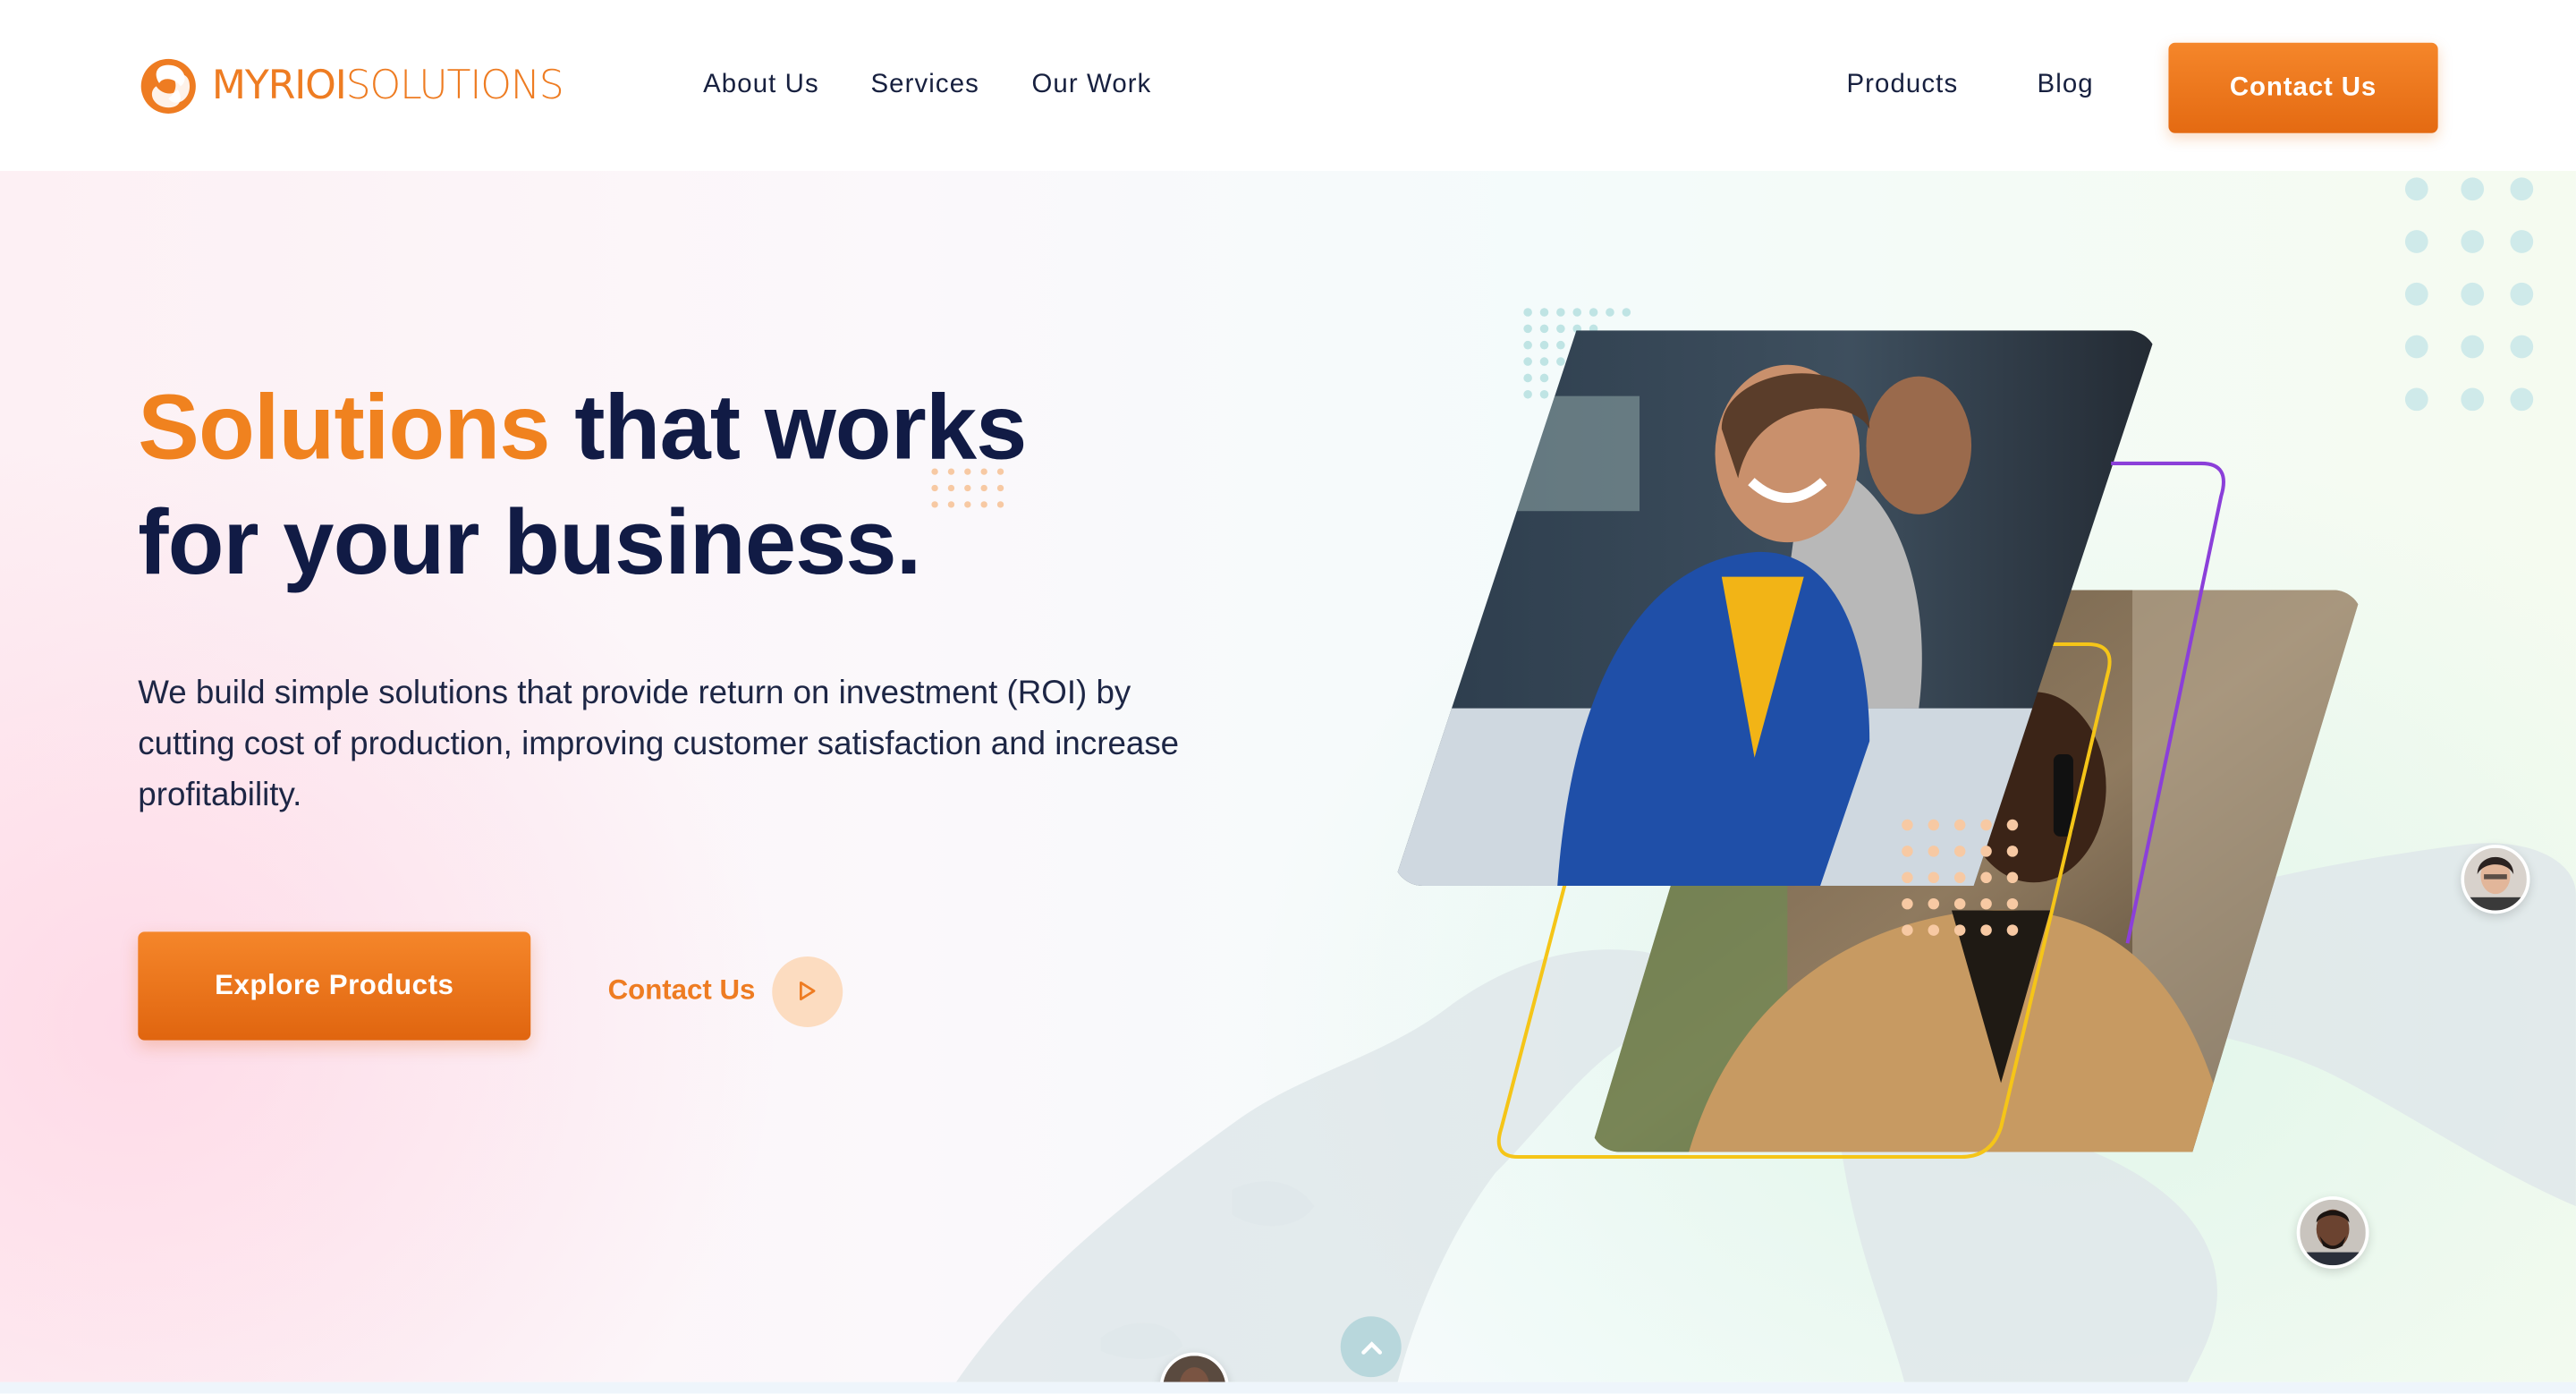 The height and width of the screenshot is (1394, 2576). Describe the element at coordinates (2495, 879) in the screenshot. I see `avatar-woman-glasses` at that location.